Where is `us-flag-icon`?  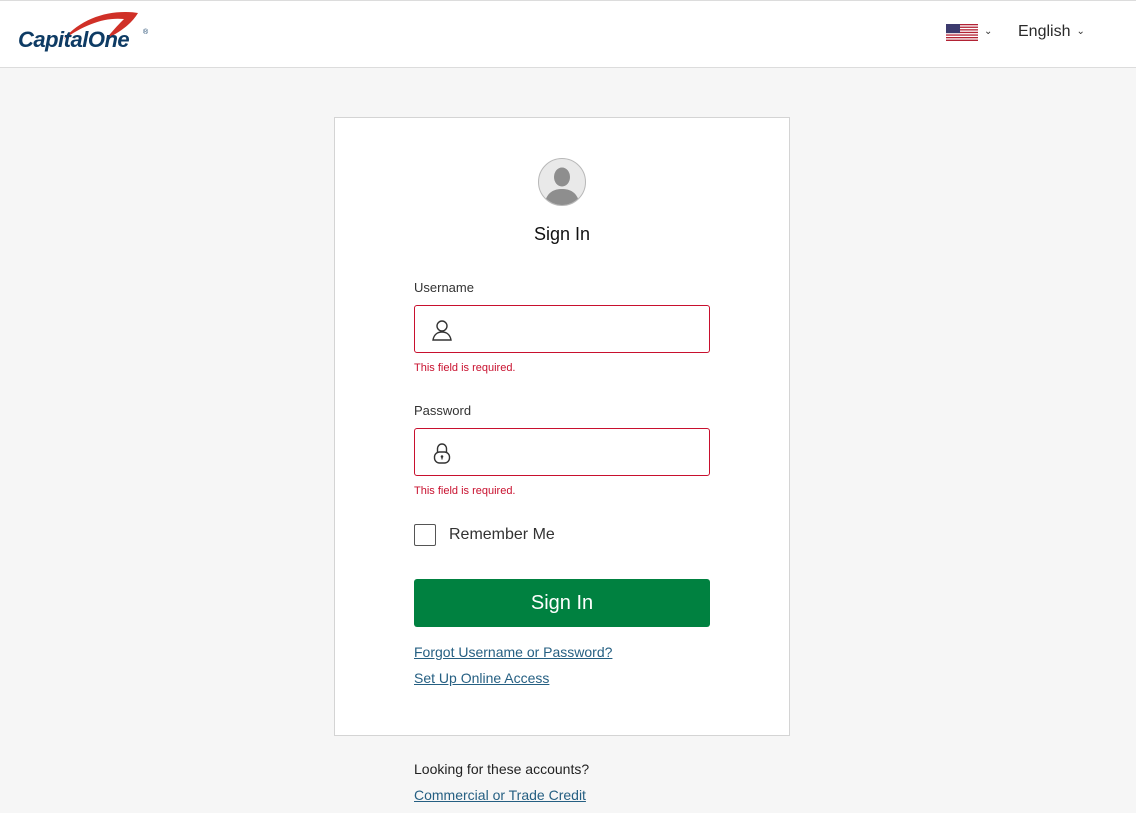 us-flag-icon is located at coordinates (962, 32).